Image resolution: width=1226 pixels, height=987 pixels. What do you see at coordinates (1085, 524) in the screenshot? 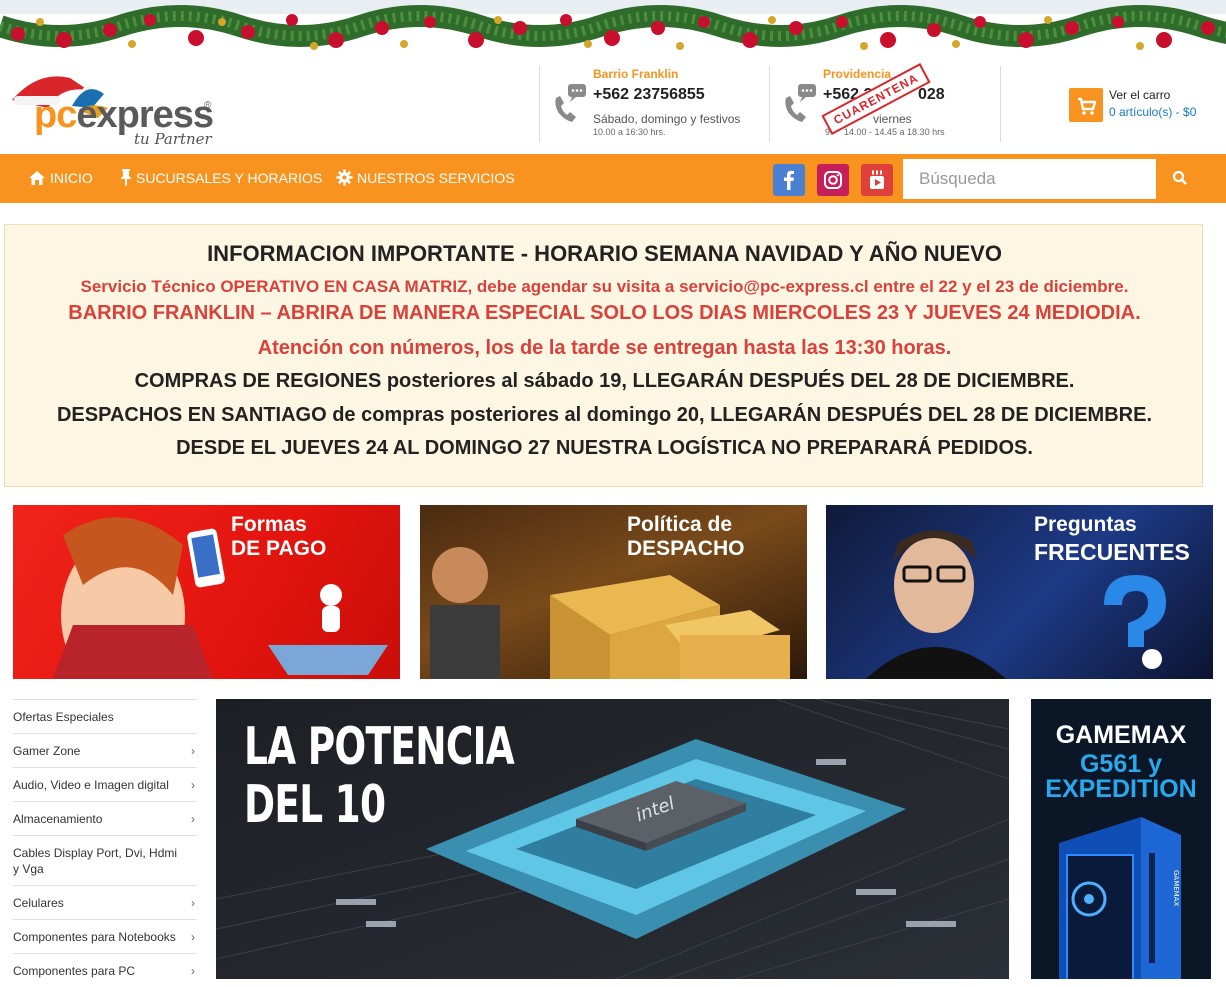
I see `banner-line1: Preguntas` at bounding box center [1085, 524].